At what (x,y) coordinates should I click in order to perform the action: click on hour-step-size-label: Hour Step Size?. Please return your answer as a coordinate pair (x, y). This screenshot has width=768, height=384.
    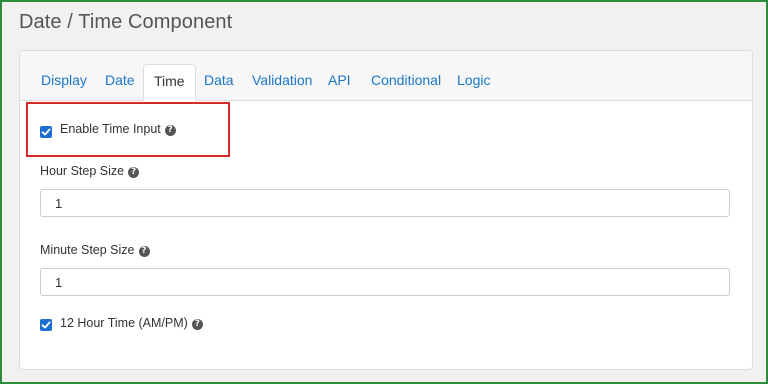
    Looking at the image, I should click on (90, 171).